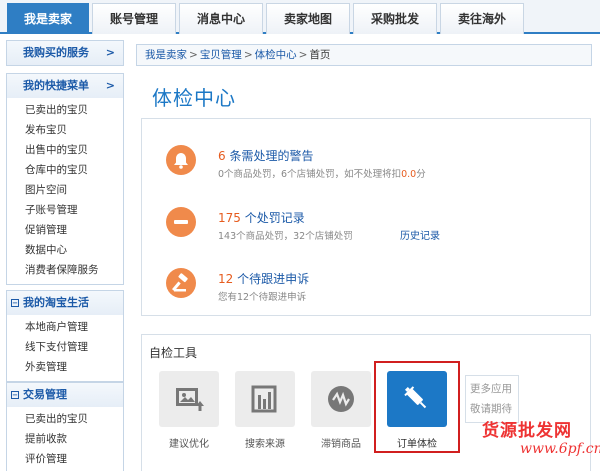 The height and width of the screenshot is (471, 600). I want to click on sidebar-item-promotion: 促销管理, so click(65, 230).